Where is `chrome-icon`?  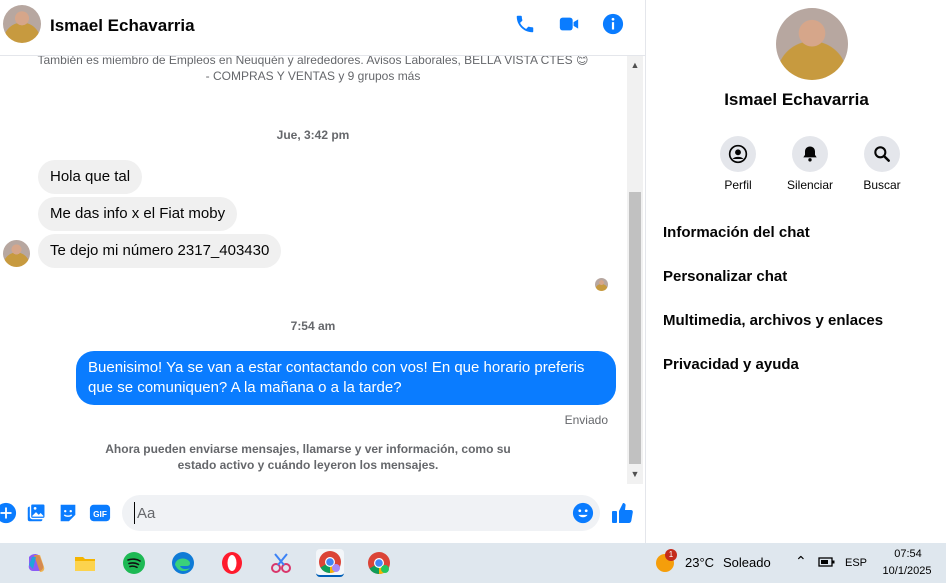
chrome-icon is located at coordinates (379, 563).